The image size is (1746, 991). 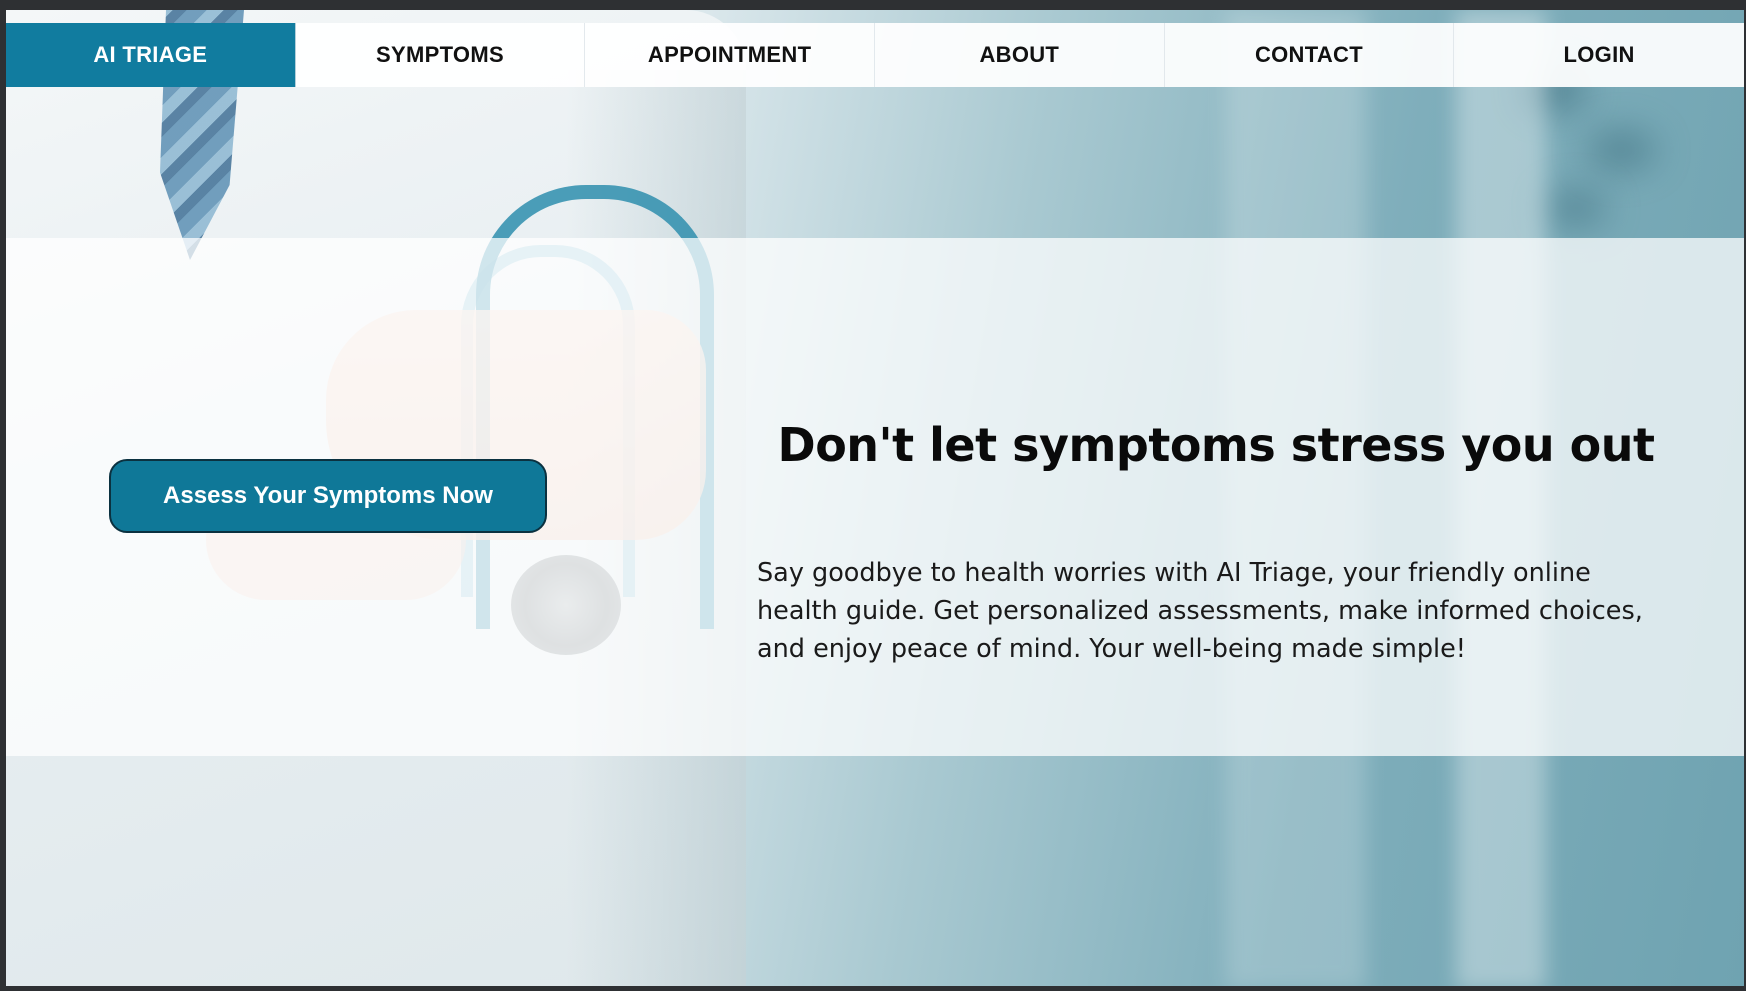 What do you see at coordinates (328, 496) in the screenshot?
I see `assess-symptoms-button: Assess Your Symptoms Now` at bounding box center [328, 496].